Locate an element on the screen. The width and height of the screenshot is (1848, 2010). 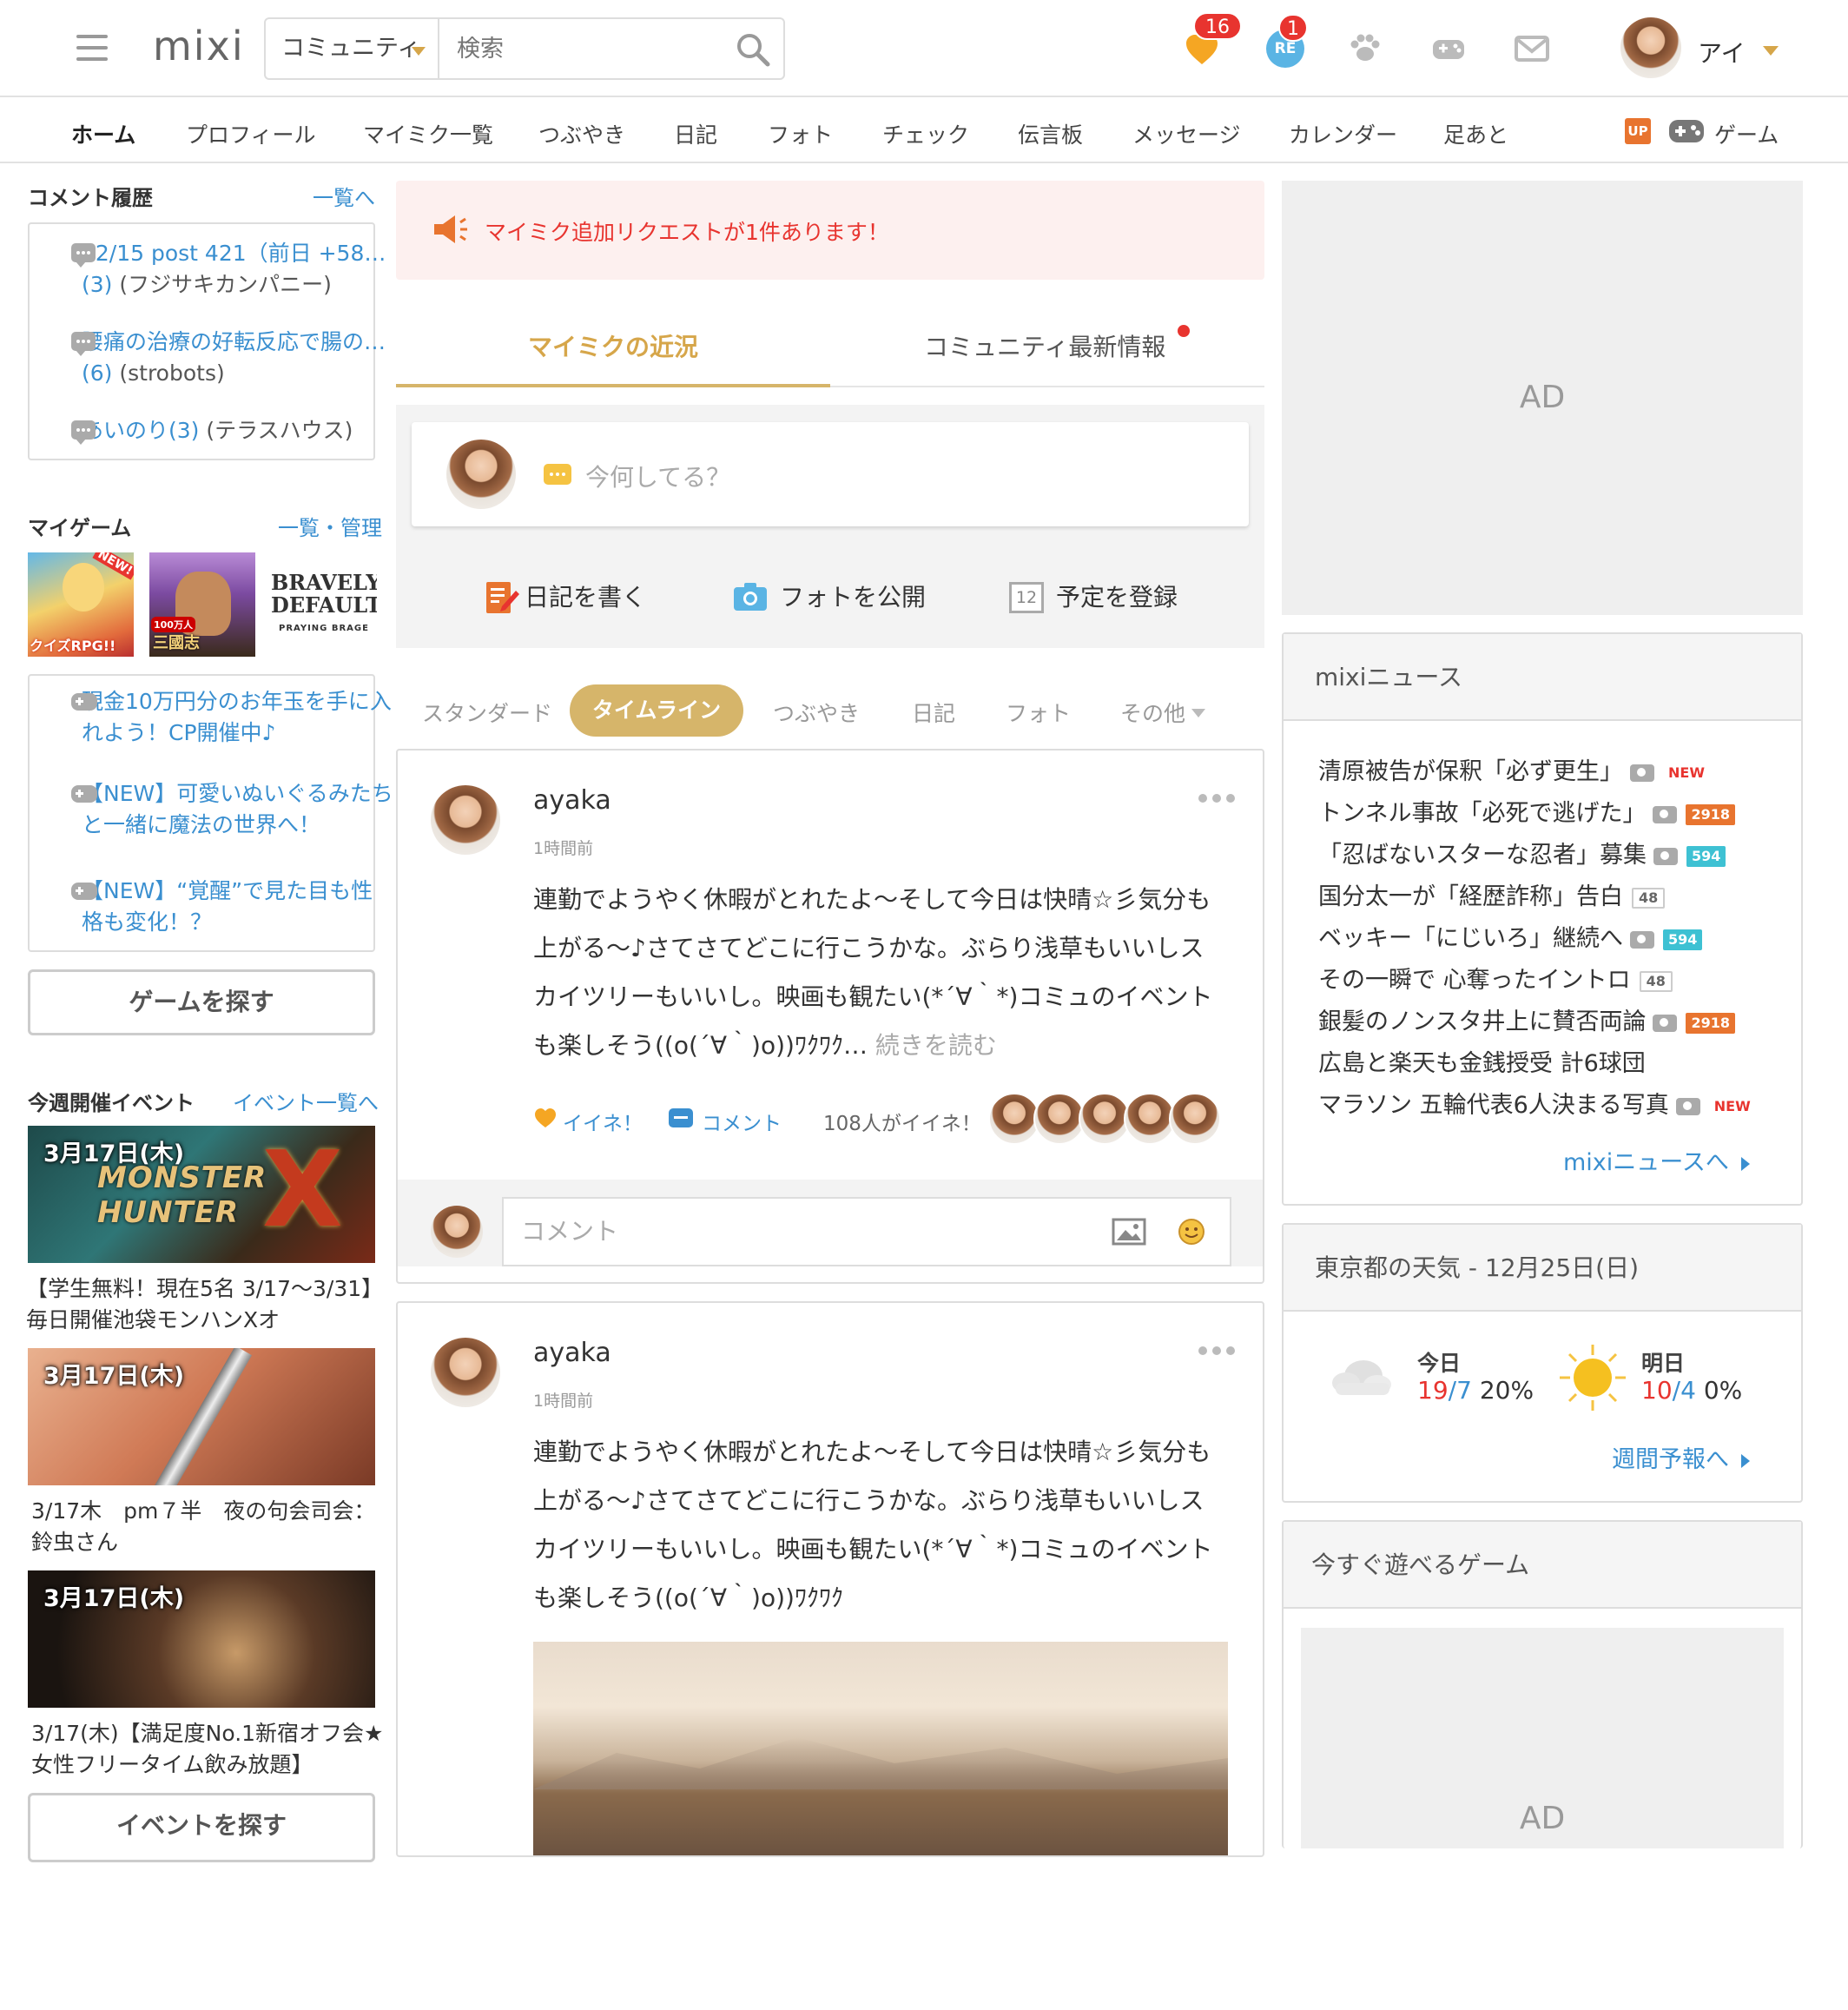
comment-history-item: 腰痛の治療の好転反応で腸の…(6) (strobots) is located at coordinates (233, 358).